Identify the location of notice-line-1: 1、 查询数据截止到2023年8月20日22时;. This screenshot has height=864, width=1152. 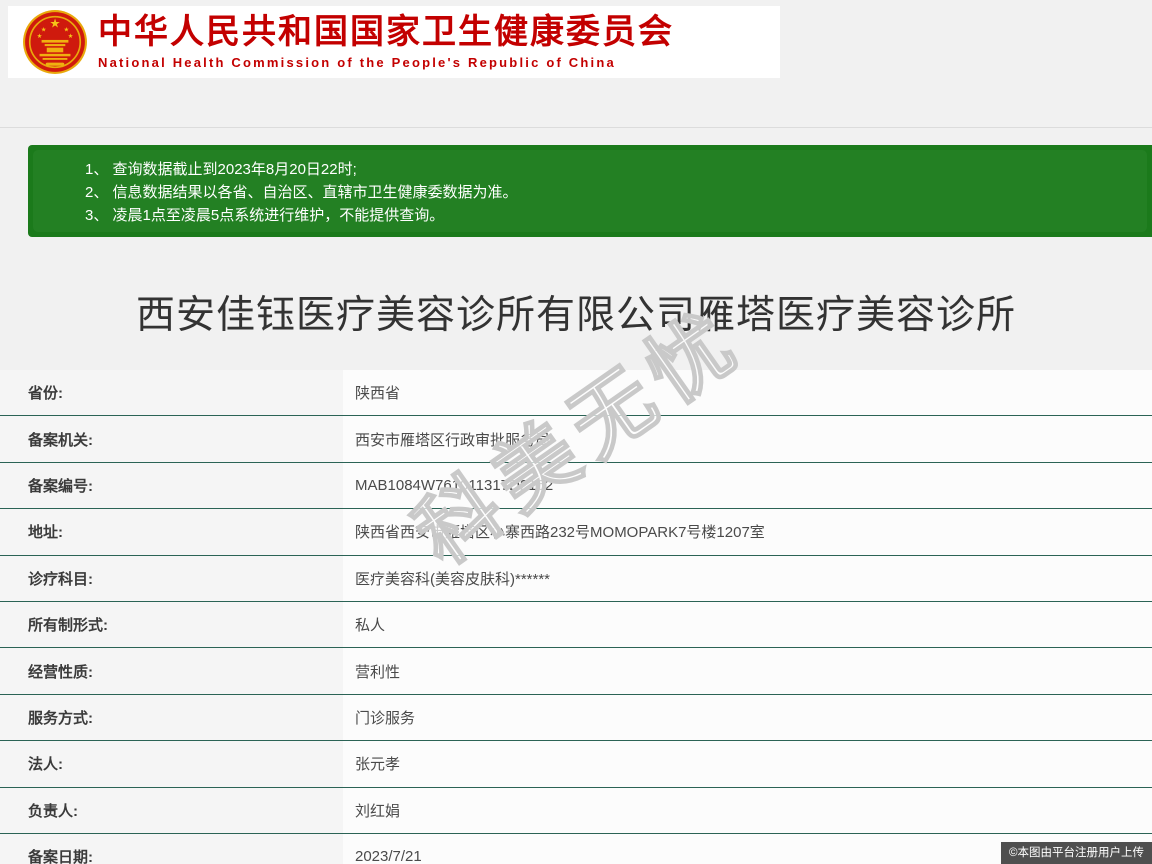
(221, 169).